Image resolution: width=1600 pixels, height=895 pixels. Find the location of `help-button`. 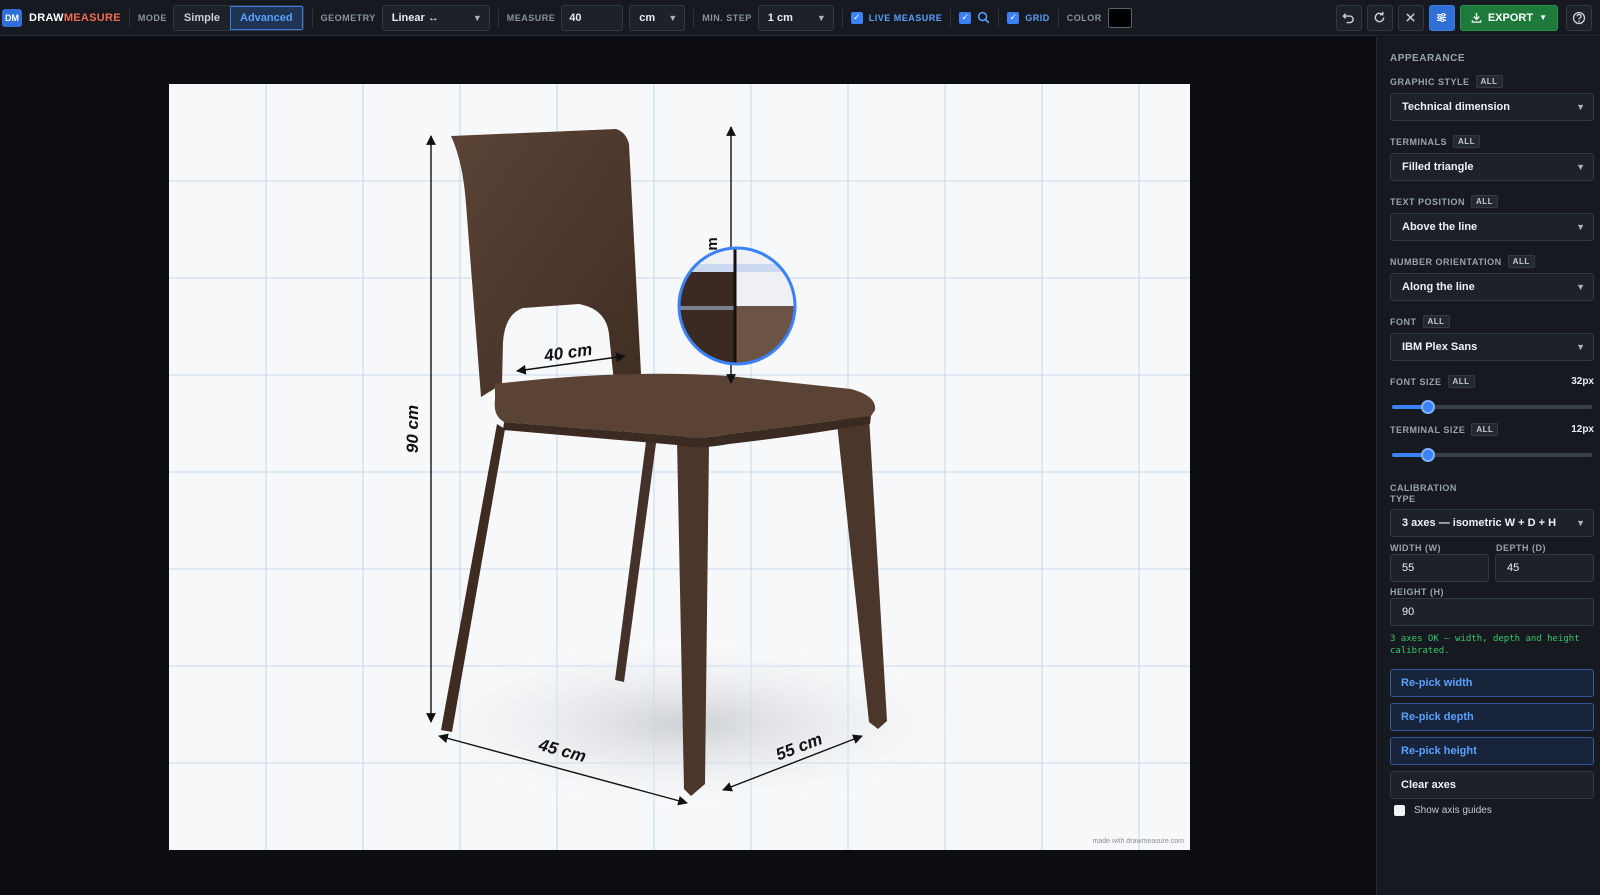

help-button is located at coordinates (1579, 17).